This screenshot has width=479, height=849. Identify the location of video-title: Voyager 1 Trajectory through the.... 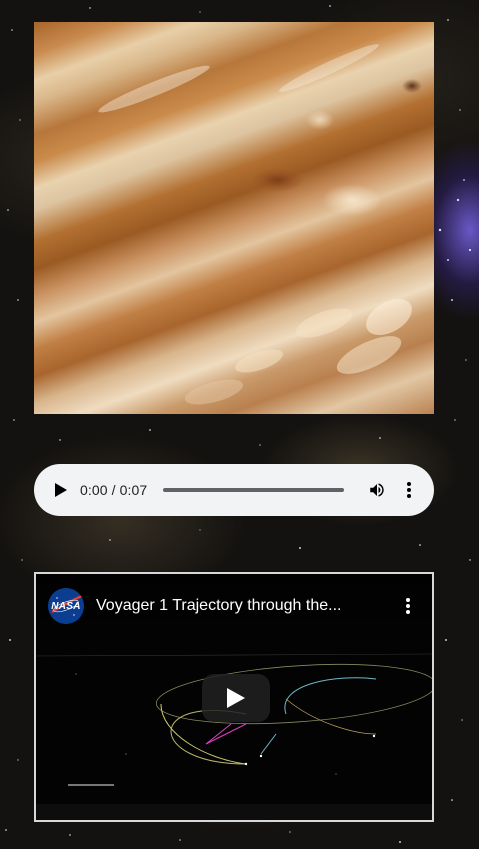
(246, 606).